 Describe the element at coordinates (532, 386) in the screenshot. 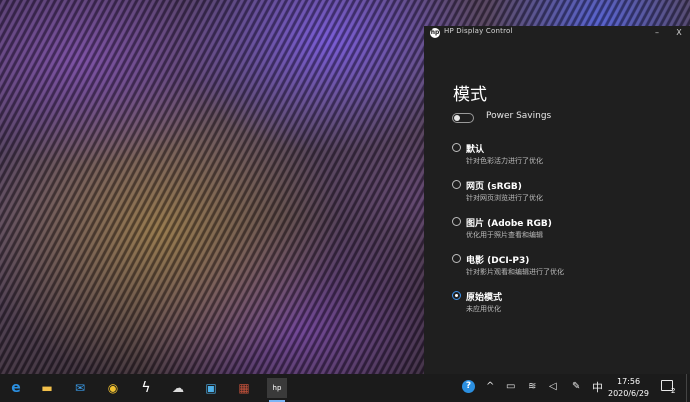

I see `wifi-icon: ≋` at that location.